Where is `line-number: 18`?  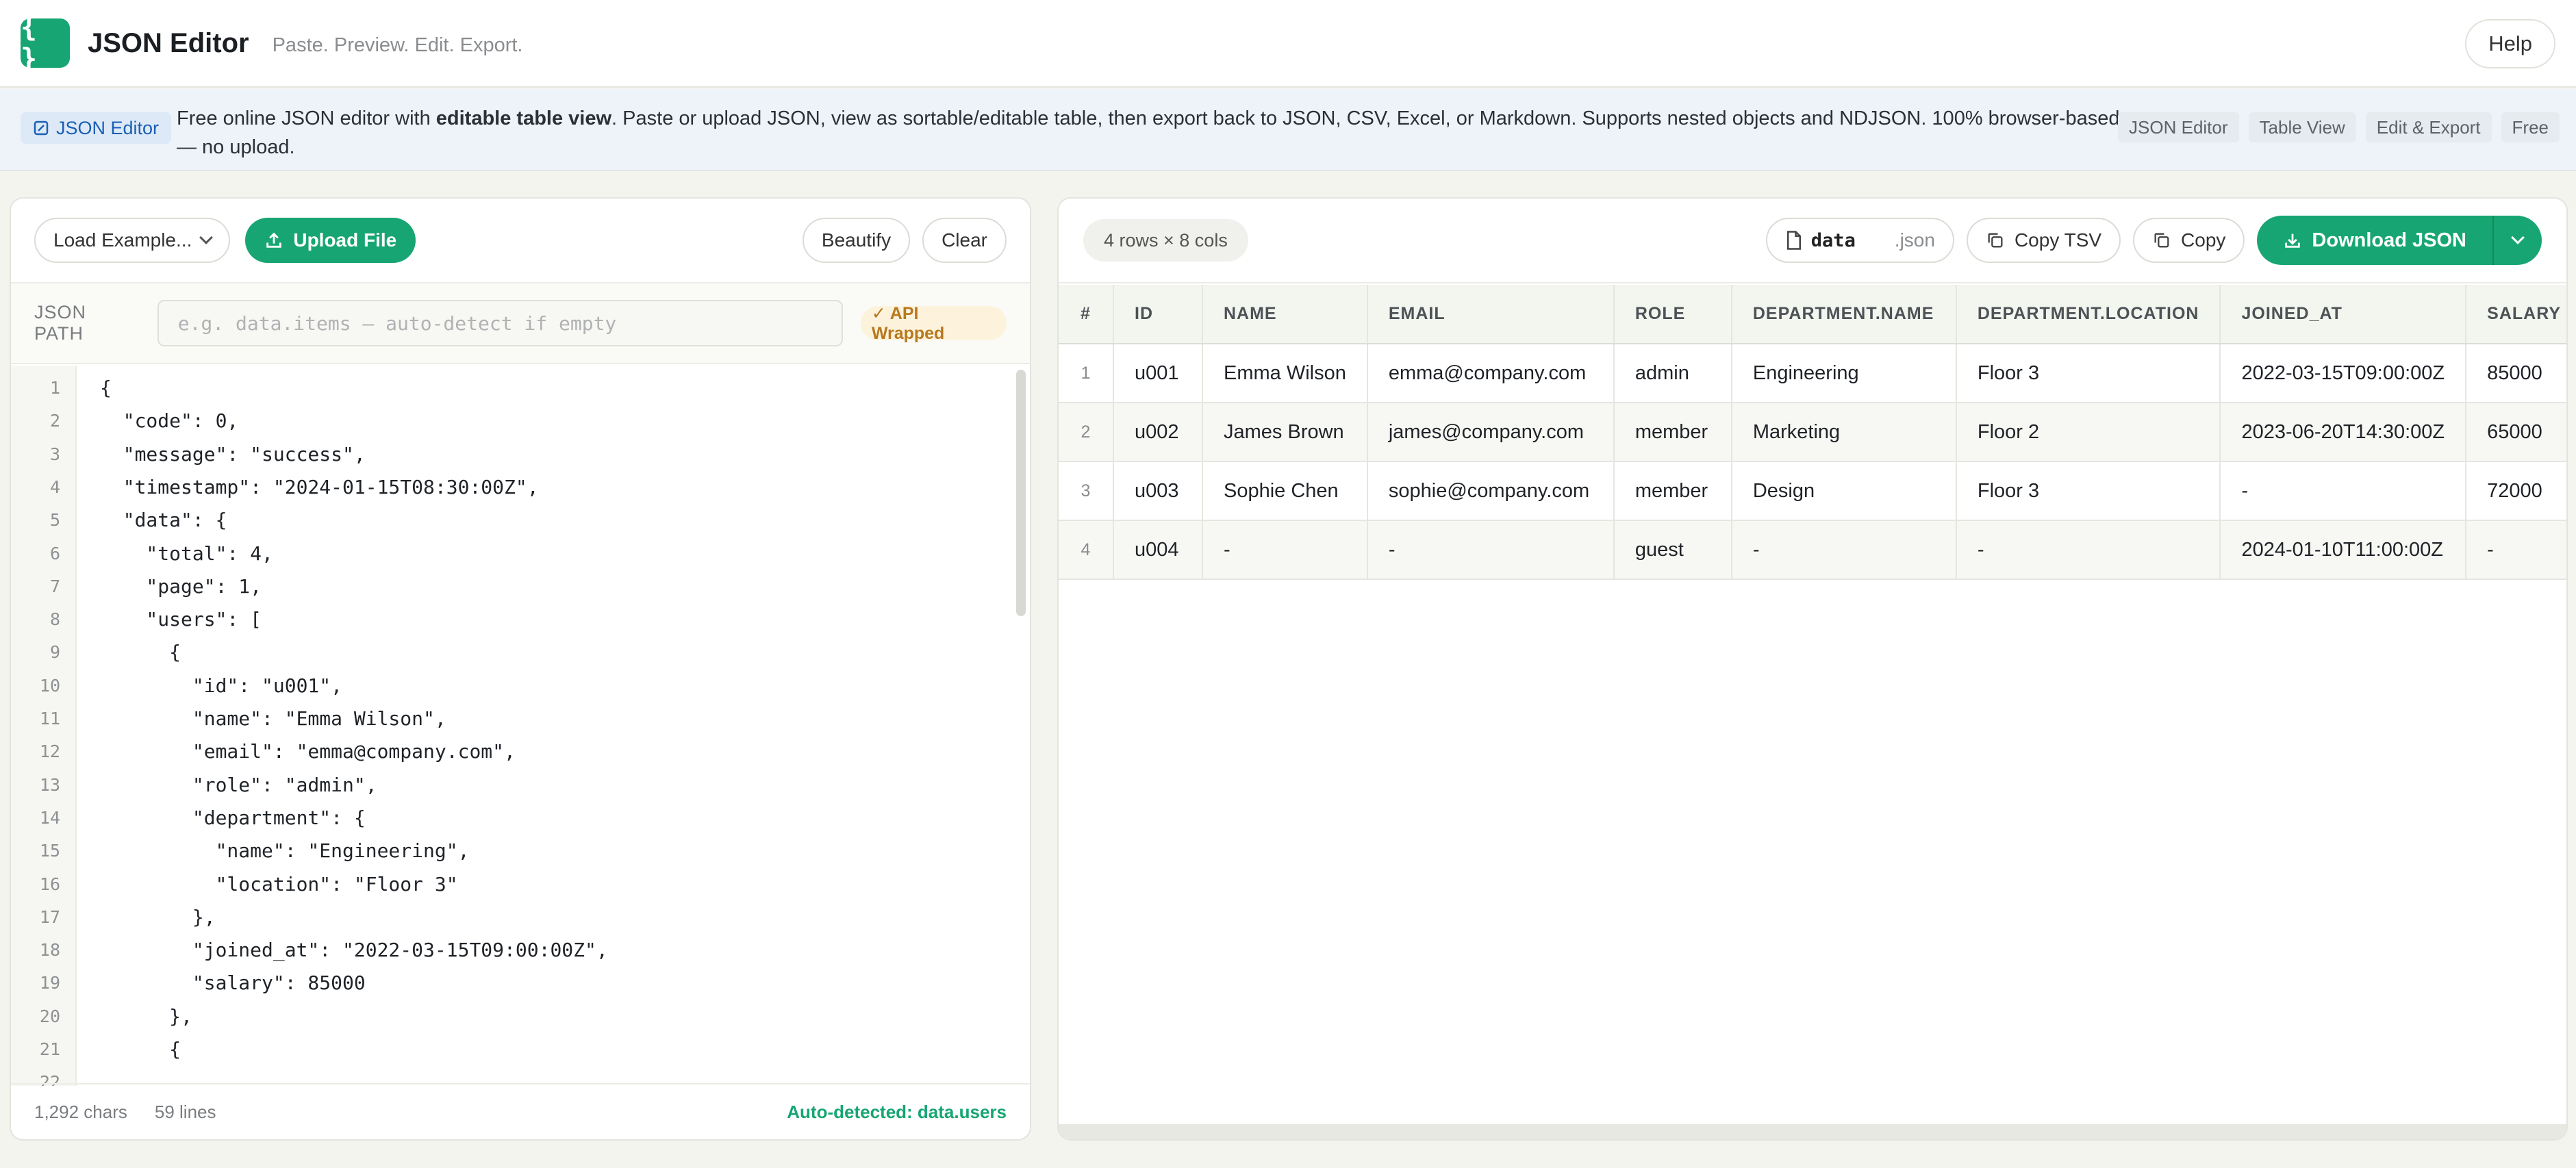 line-number: 18 is located at coordinates (49, 950).